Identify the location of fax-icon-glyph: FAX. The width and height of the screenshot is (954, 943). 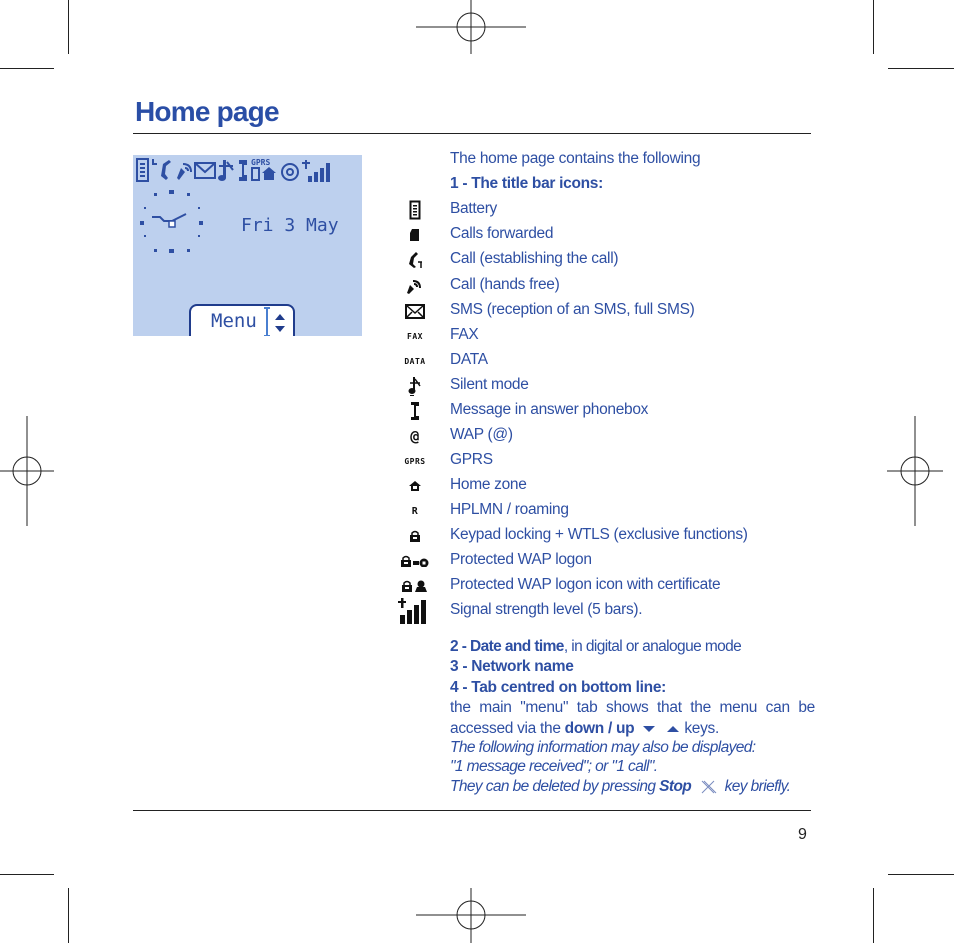
(415, 336).